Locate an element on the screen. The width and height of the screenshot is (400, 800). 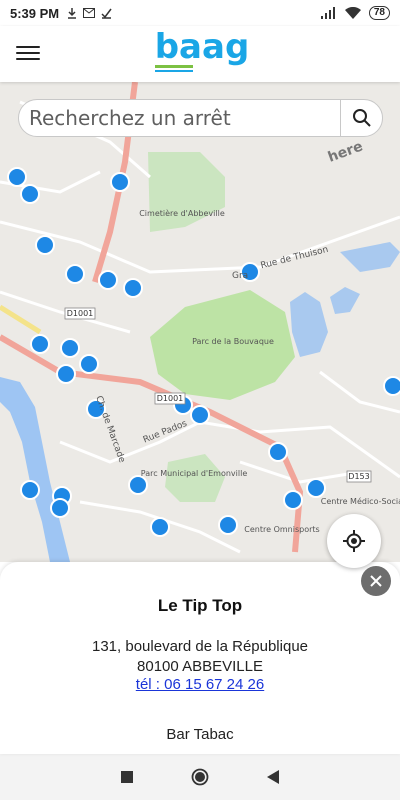
map-label-rue-thuison: Rue de Thuison is located at coordinates (295, 258).